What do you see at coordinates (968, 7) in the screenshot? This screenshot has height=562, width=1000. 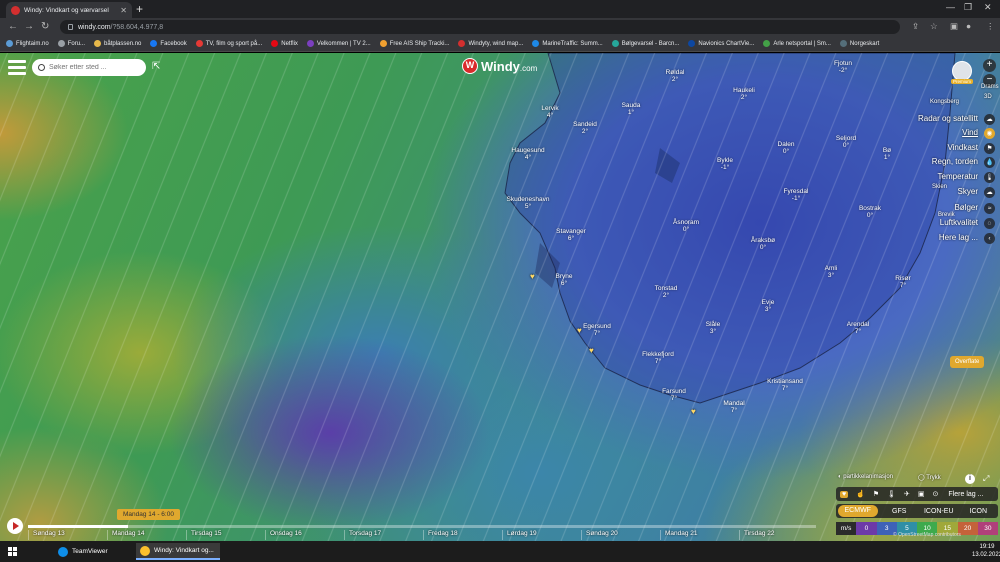 I see `maximize-icon: ❐` at bounding box center [968, 7].